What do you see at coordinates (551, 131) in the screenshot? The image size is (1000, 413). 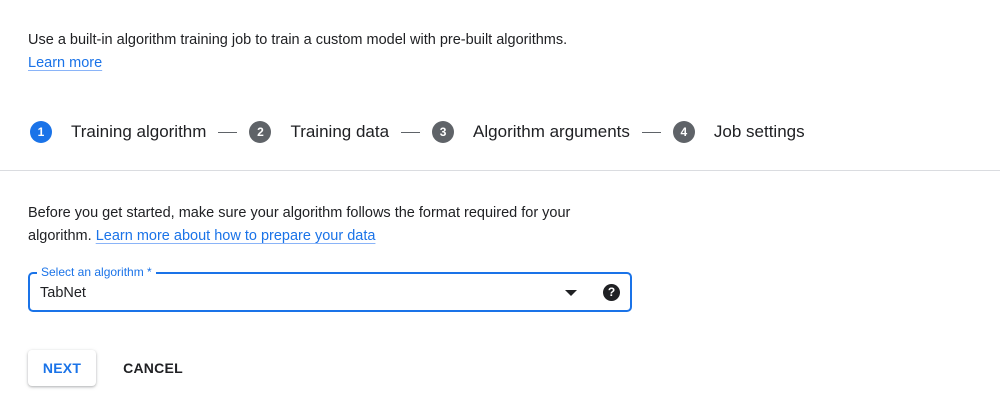 I see `step-label: Algorithm arguments` at bounding box center [551, 131].